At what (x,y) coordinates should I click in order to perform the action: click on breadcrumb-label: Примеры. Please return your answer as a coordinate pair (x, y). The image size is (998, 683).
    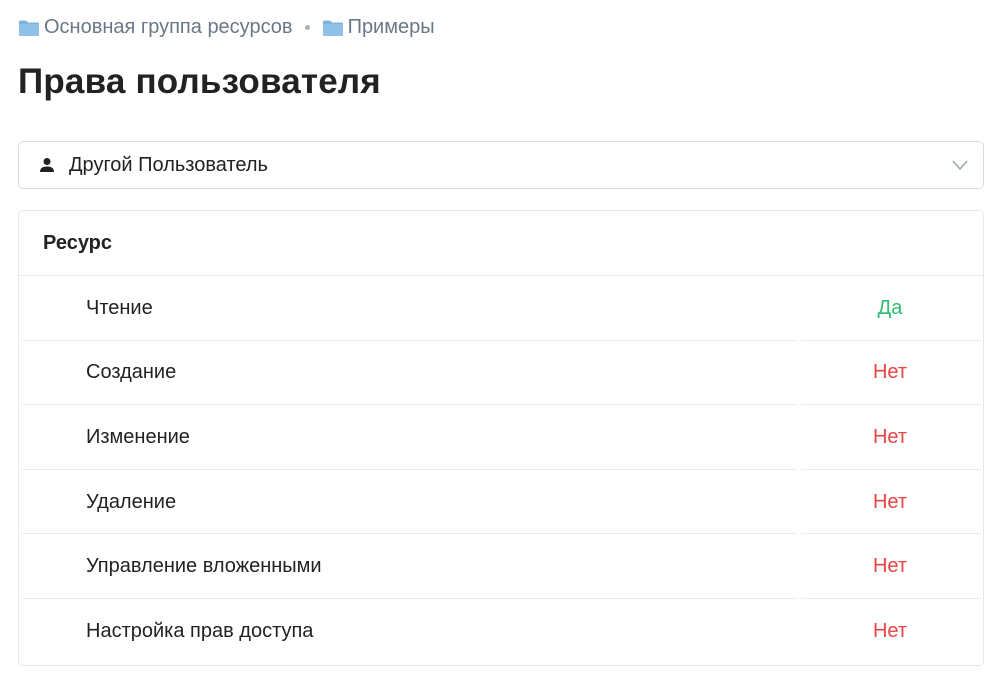
    Looking at the image, I should click on (391, 27).